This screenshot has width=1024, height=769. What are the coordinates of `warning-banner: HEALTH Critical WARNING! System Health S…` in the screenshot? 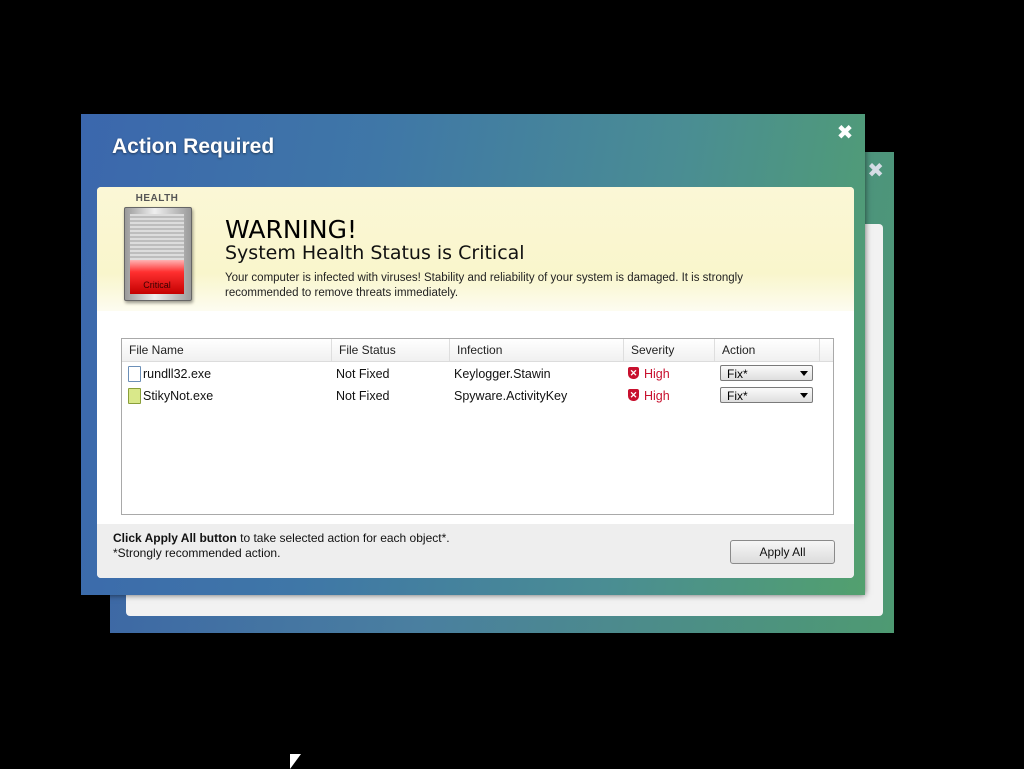 It's located at (475, 249).